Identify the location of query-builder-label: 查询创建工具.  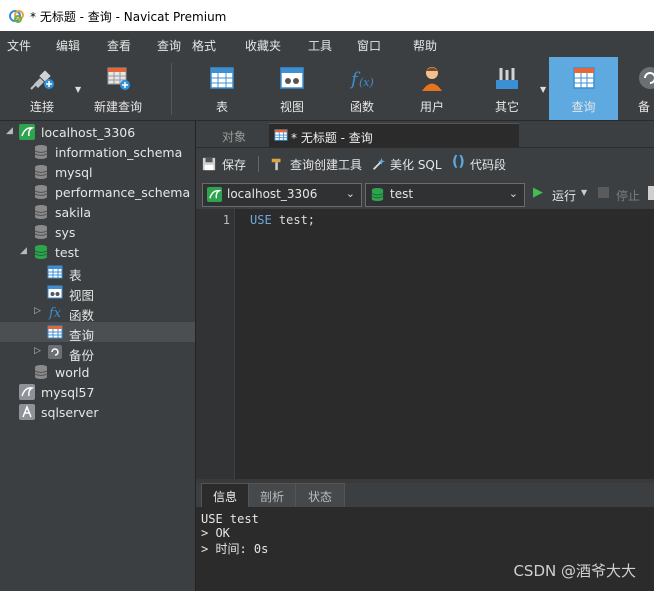
(326, 165).